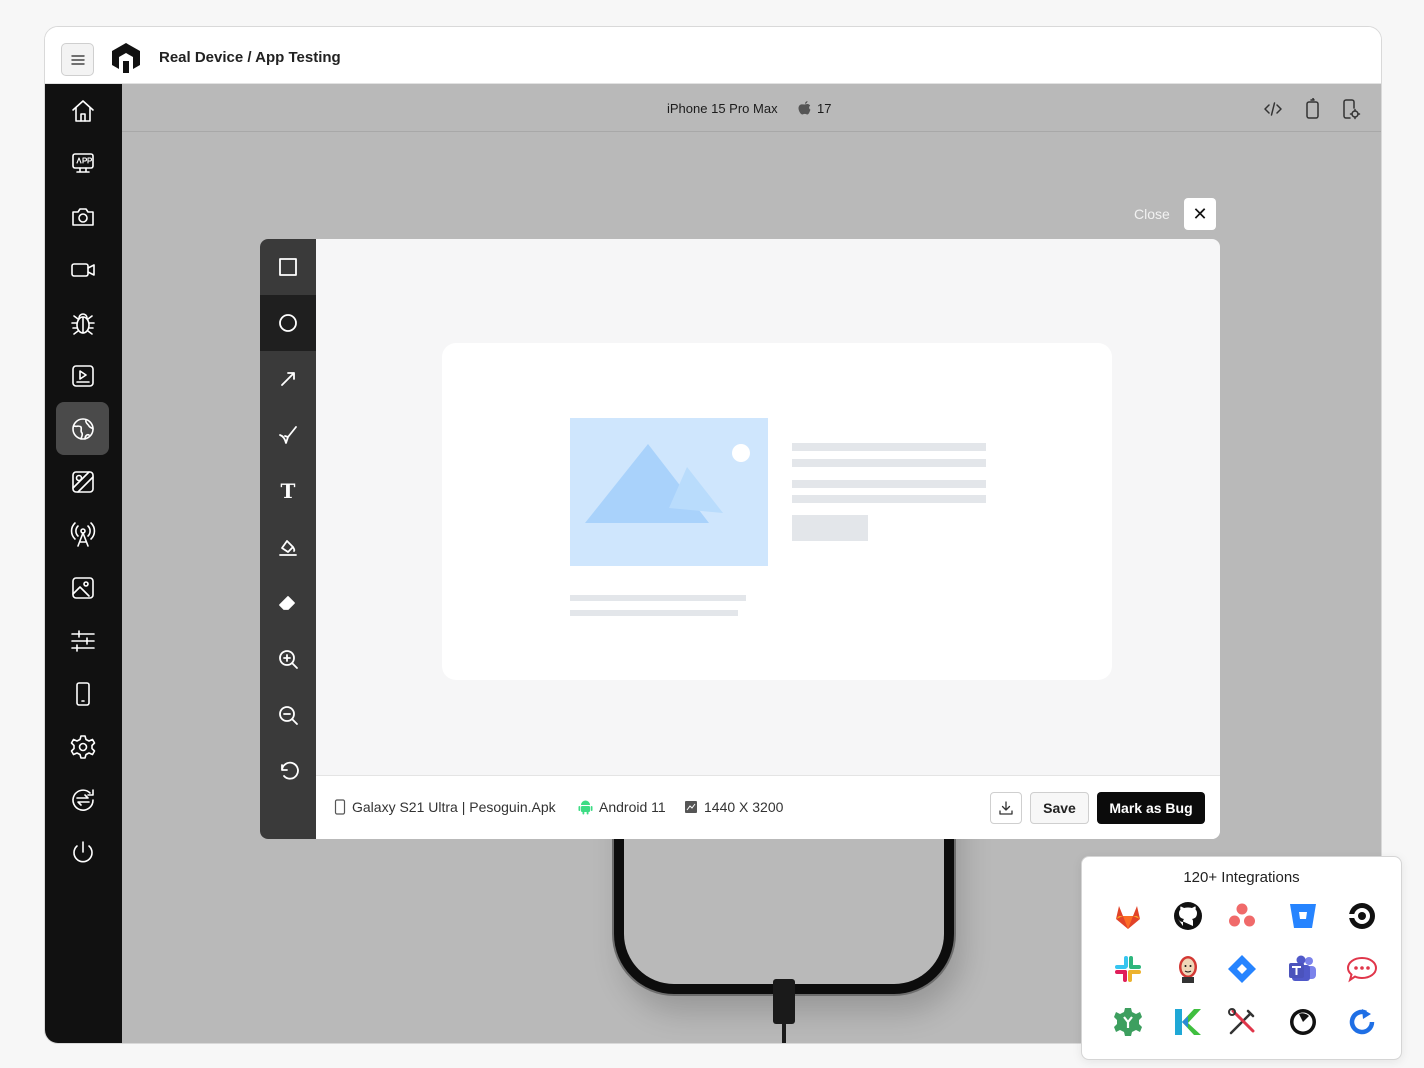 The image size is (1424, 1068). I want to click on jenkins-icon, so click(1188, 969).